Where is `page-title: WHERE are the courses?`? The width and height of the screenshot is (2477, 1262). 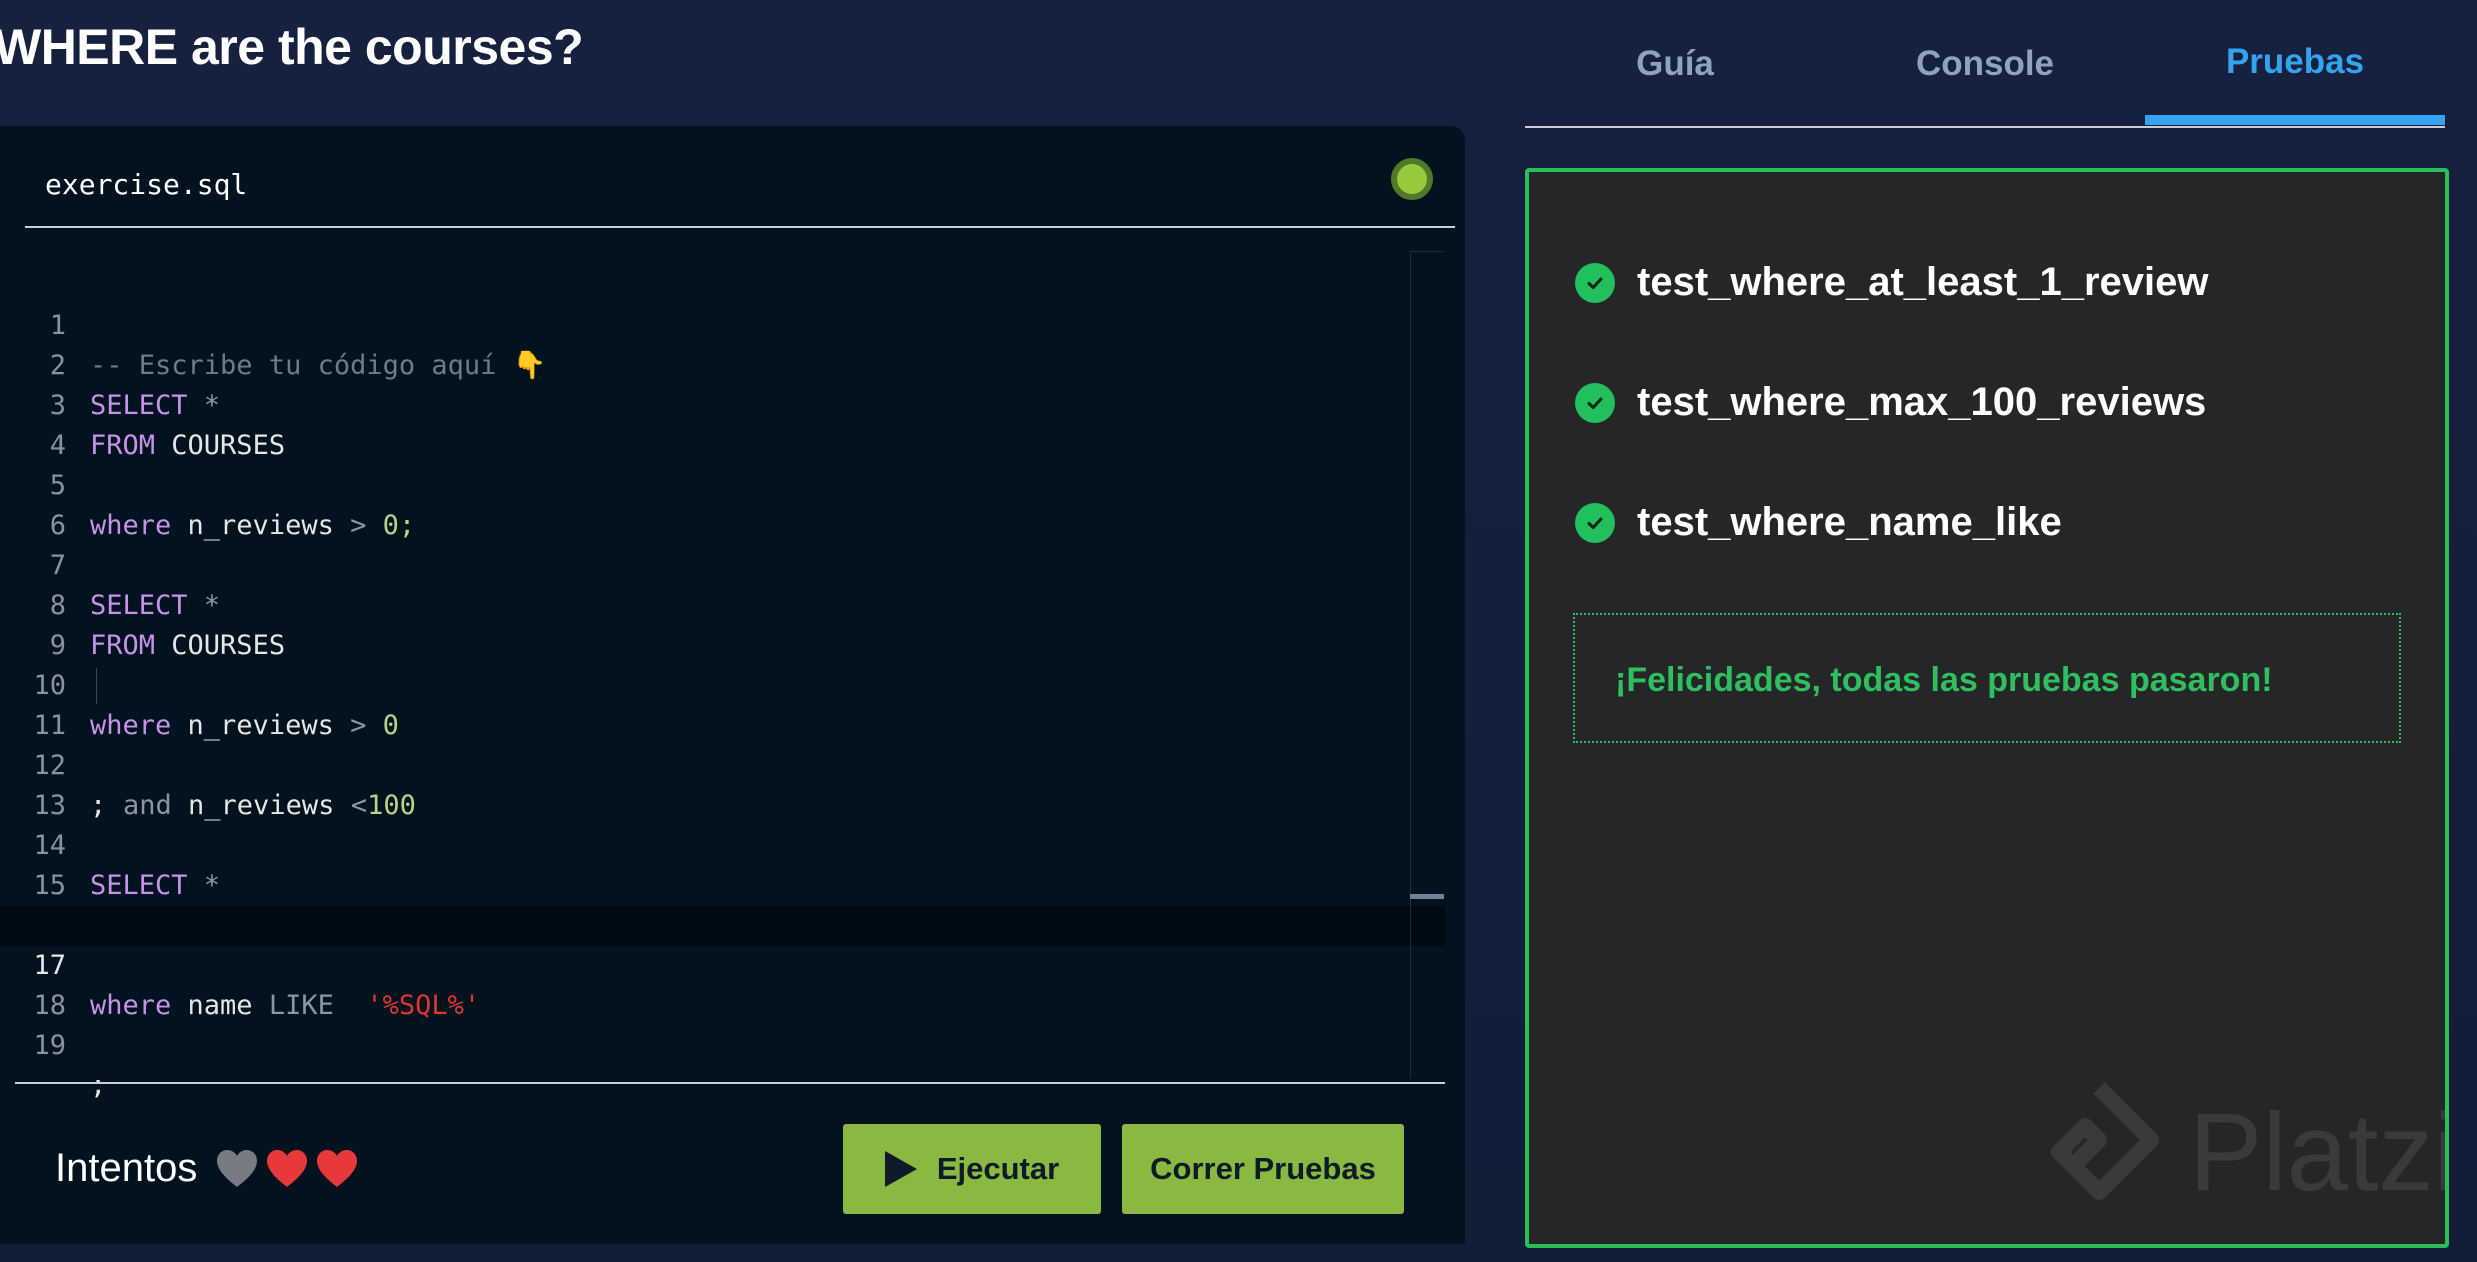
page-title: WHERE are the courses? is located at coordinates (292, 47).